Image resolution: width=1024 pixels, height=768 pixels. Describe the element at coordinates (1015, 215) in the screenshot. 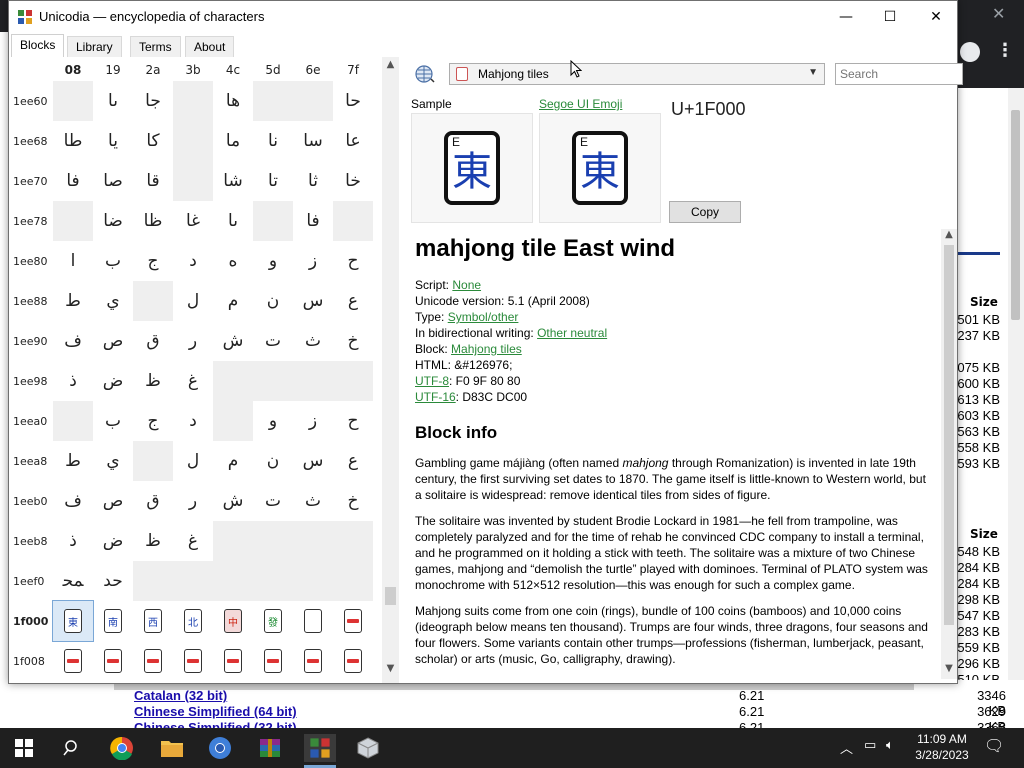

I see `browser-scrollbar-thumb` at that location.